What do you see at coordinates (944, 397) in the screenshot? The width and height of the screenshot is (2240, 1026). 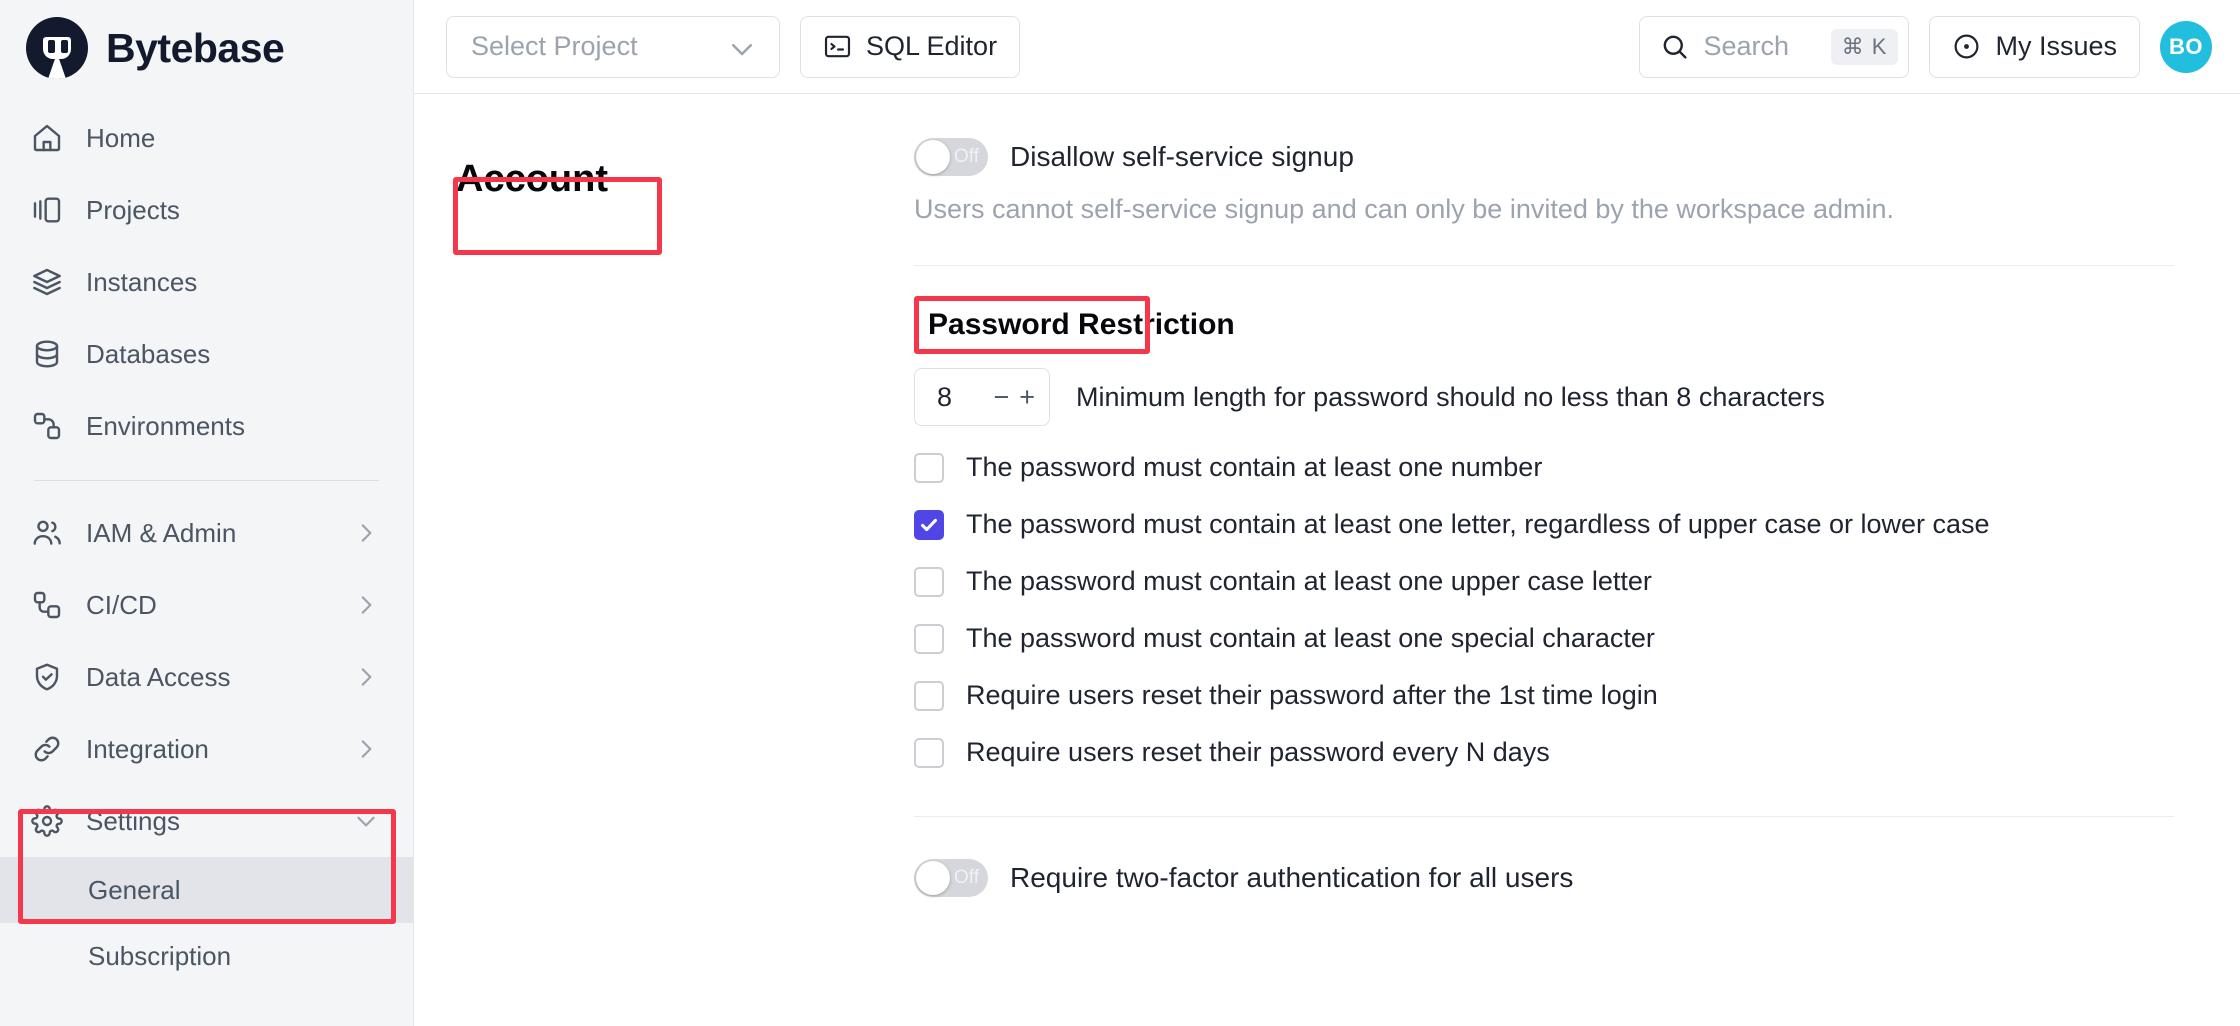 I see `min-length-value: 8` at bounding box center [944, 397].